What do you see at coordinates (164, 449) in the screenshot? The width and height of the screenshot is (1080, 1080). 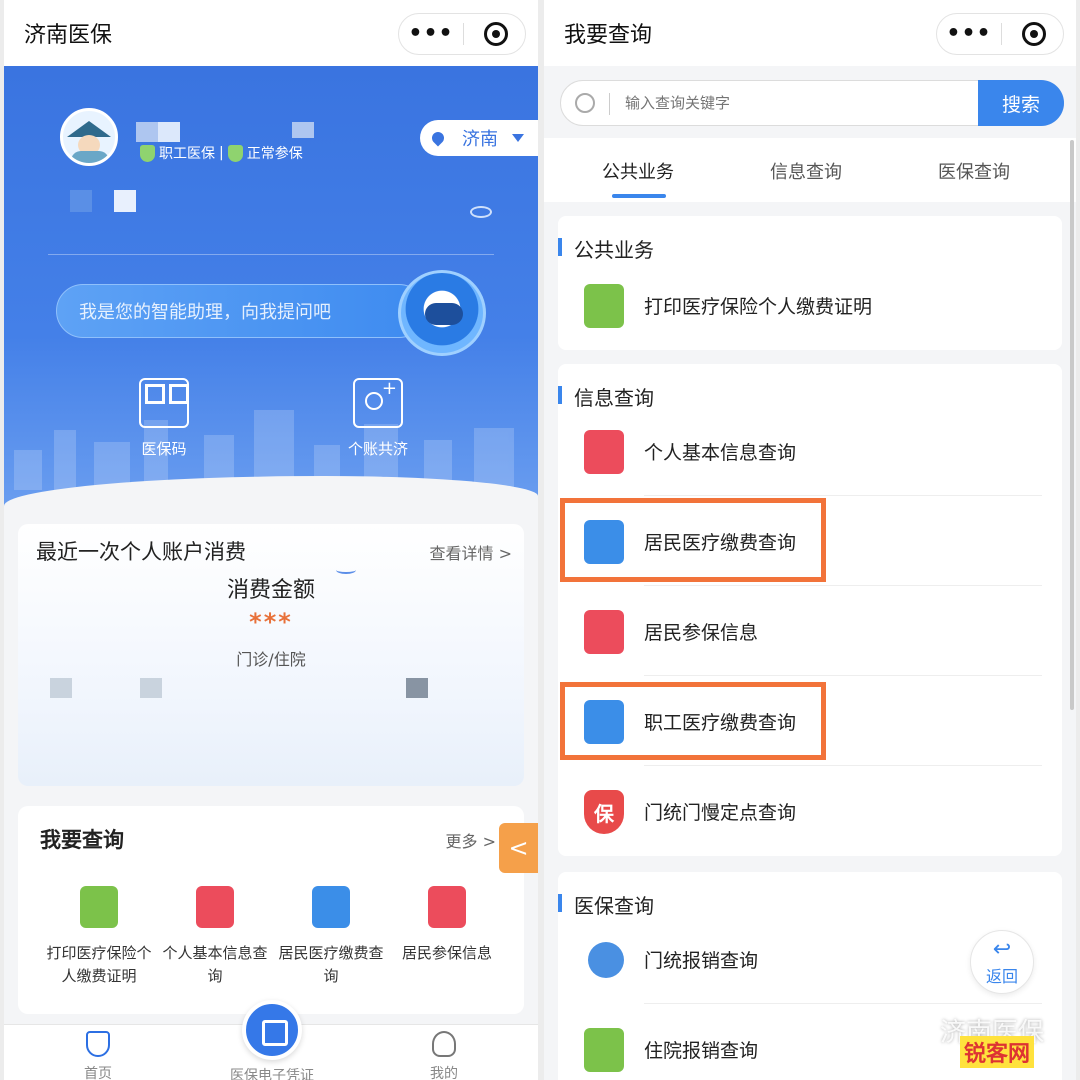 I see `feature-label: 医保码` at bounding box center [164, 449].